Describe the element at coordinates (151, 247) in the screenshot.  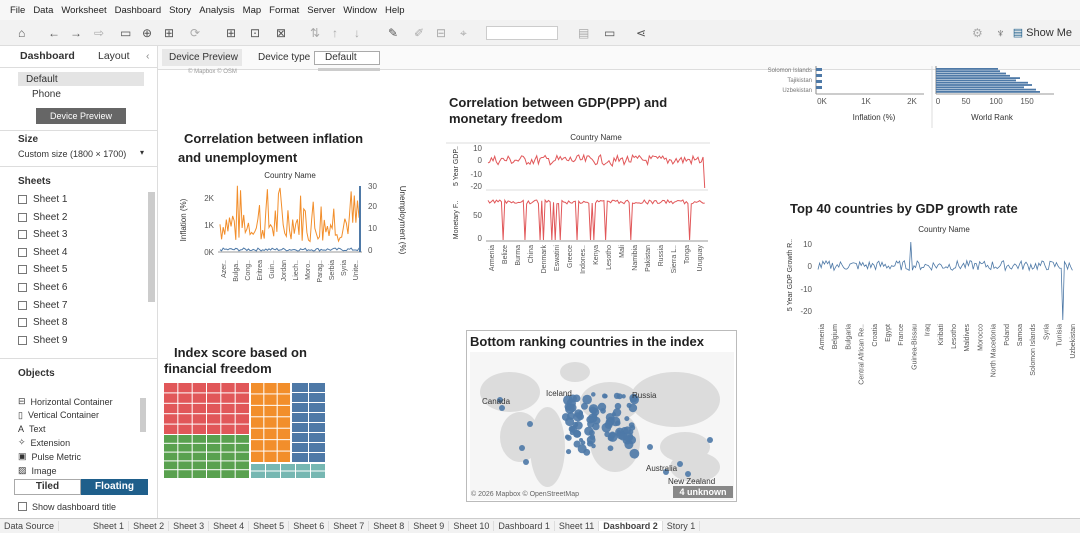
I see `sheets-scrollbar` at that location.